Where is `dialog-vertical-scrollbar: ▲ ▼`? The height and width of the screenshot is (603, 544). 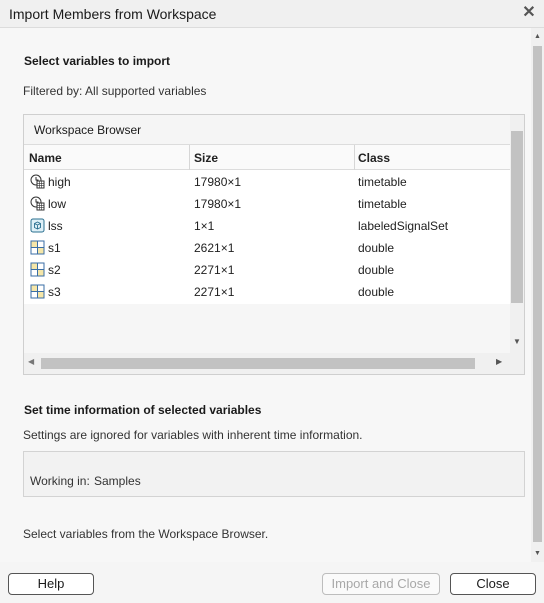 dialog-vertical-scrollbar: ▲ ▼ is located at coordinates (537, 295).